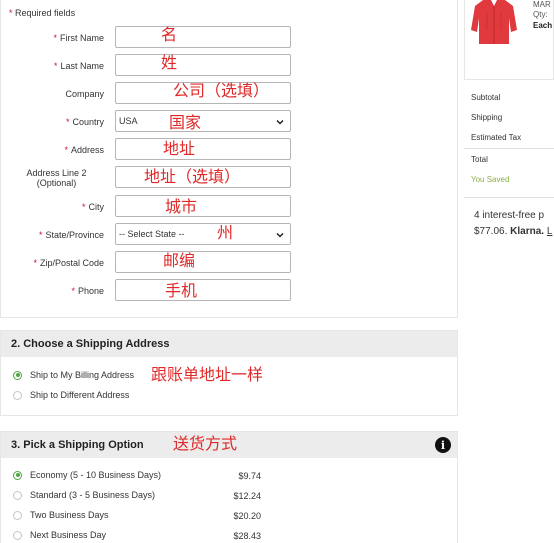 This screenshot has height=543, width=554. What do you see at coordinates (247, 516) in the screenshot?
I see `two-day-price: $20.20` at bounding box center [247, 516].